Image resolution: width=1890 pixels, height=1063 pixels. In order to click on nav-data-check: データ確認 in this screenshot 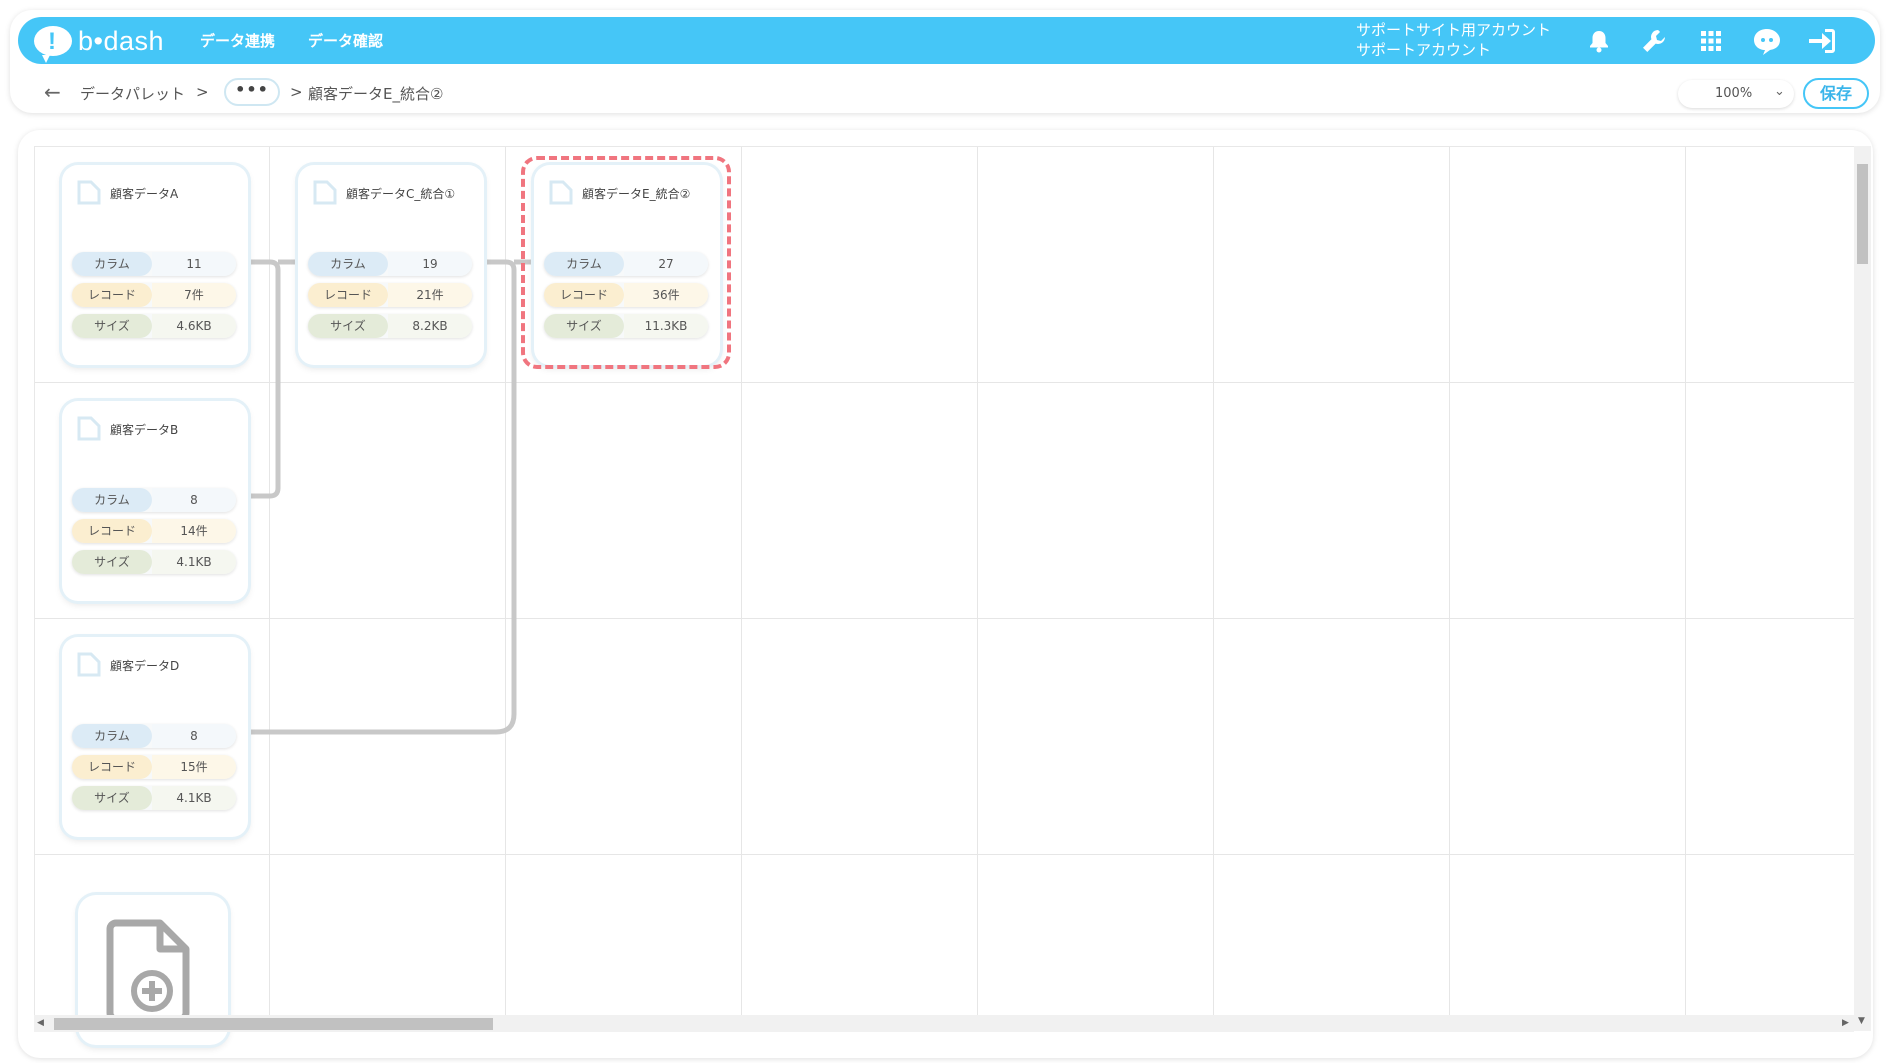, I will do `click(345, 40)`.